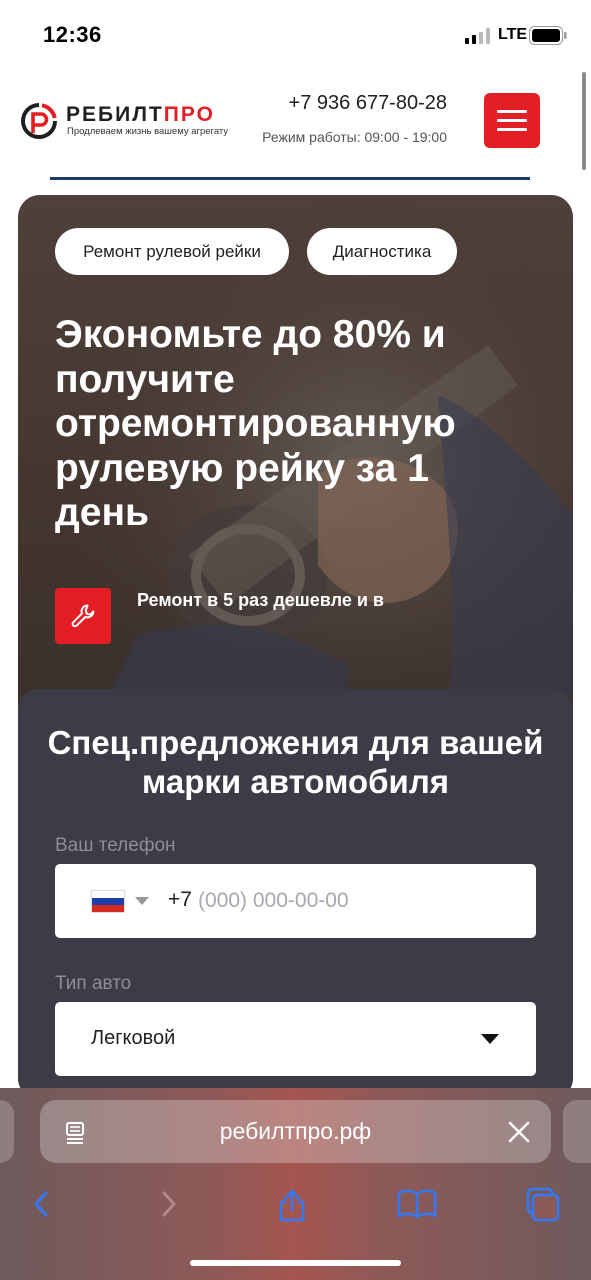  Describe the element at coordinates (142, 901) in the screenshot. I see `country-dropdown-caret-icon` at that location.